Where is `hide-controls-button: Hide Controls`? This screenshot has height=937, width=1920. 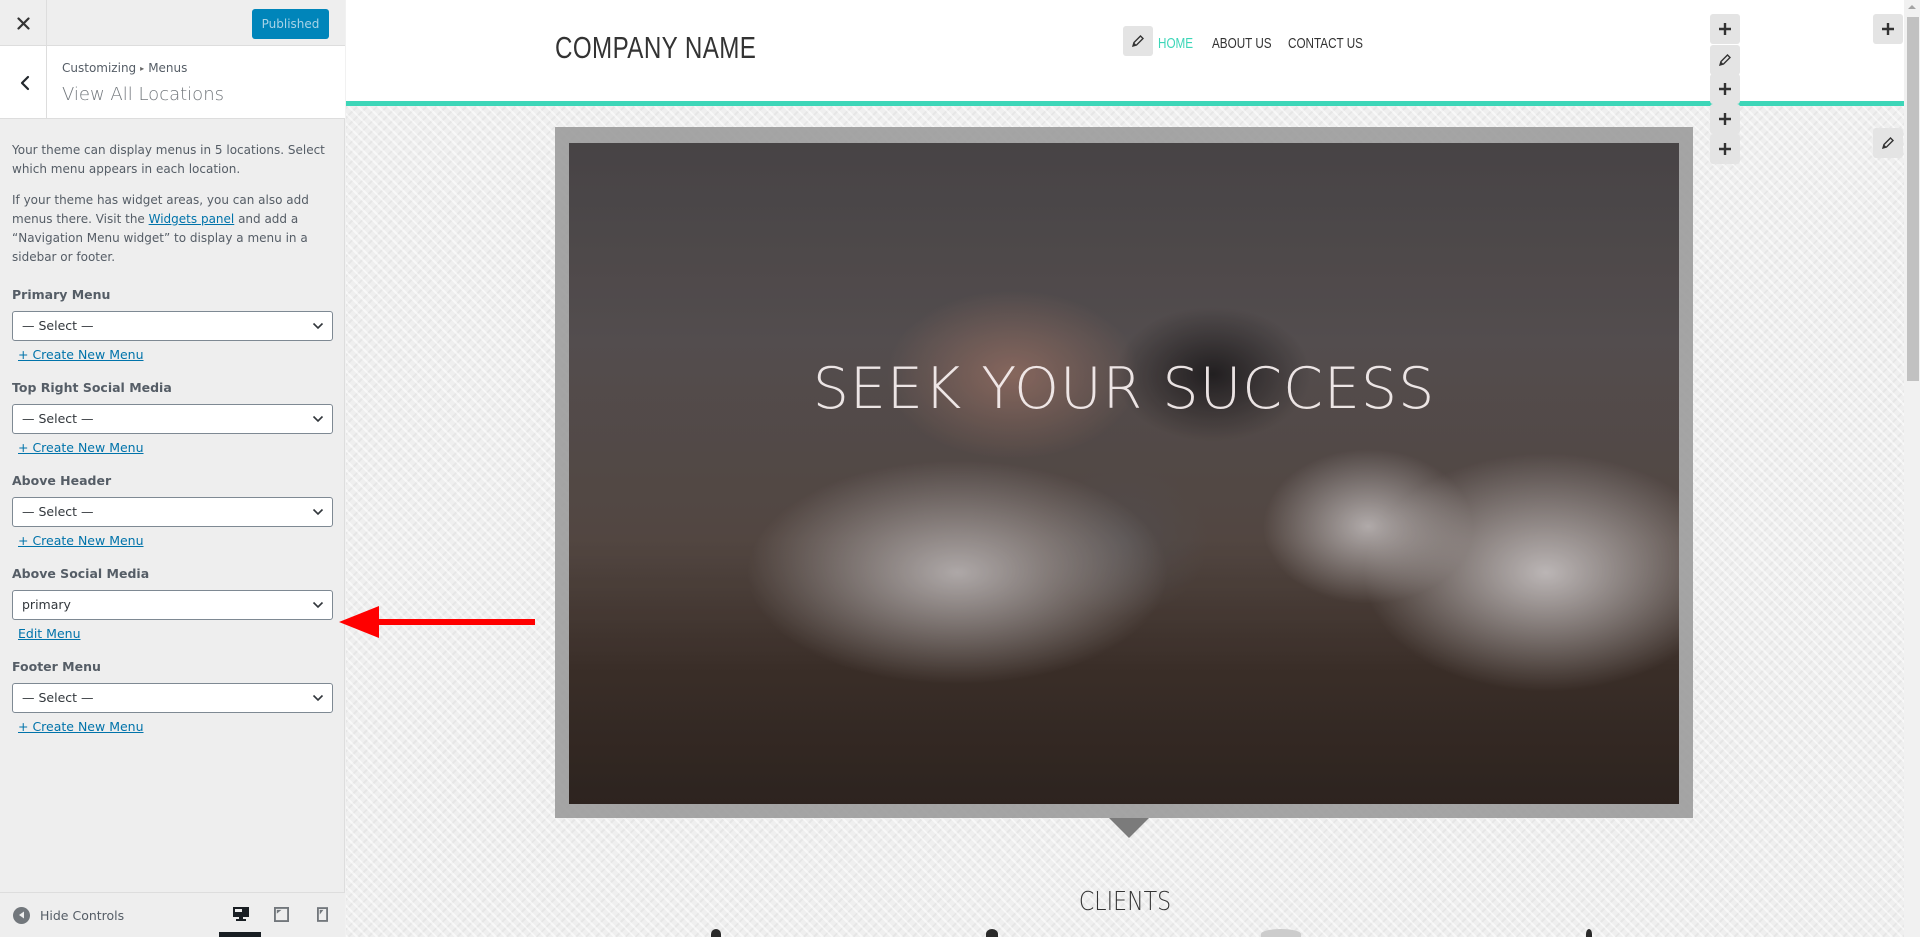 hide-controls-button: Hide Controls is located at coordinates (68, 915).